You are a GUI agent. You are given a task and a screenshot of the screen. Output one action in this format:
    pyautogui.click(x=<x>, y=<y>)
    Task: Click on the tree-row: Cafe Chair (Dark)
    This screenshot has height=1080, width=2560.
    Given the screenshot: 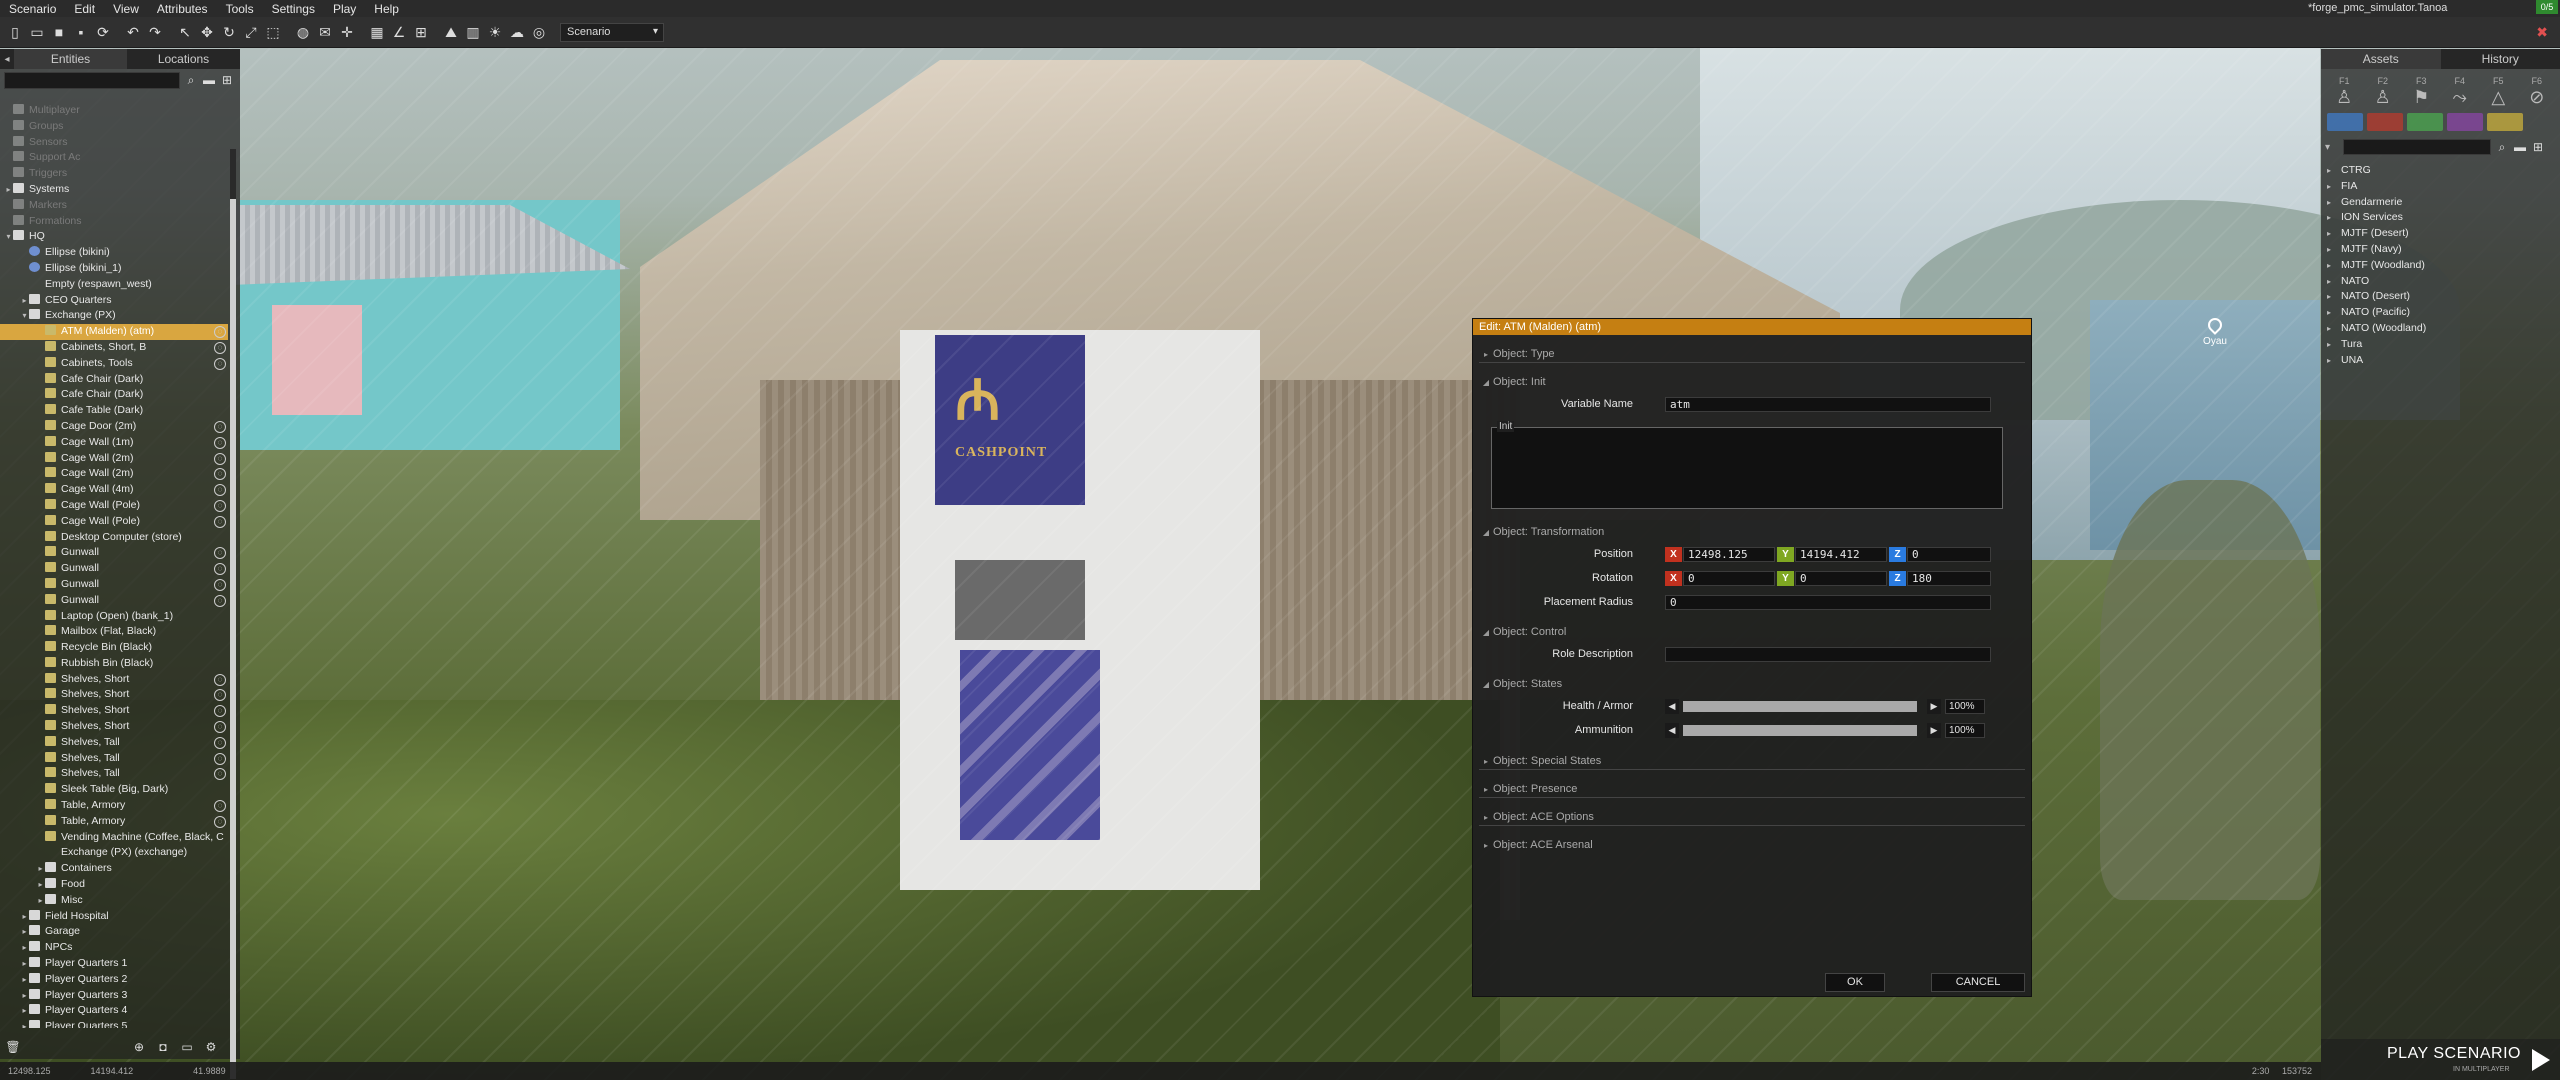 What is the action you would take?
    pyautogui.click(x=114, y=395)
    